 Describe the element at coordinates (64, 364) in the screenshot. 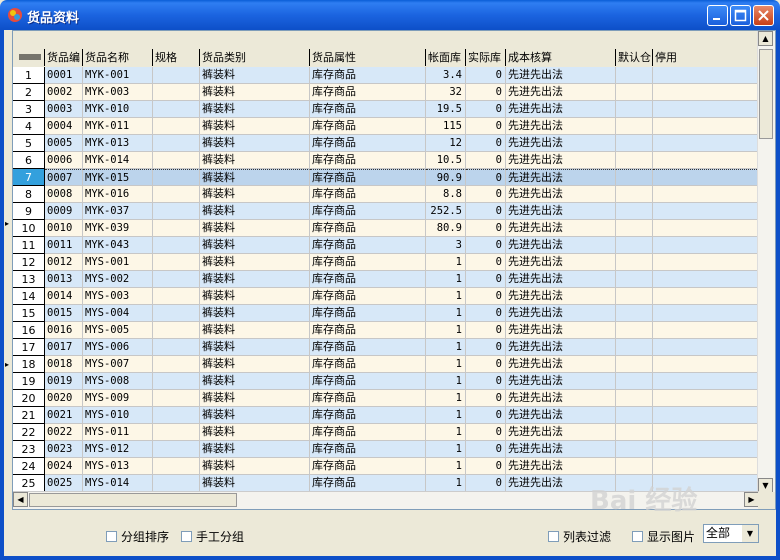

I see `table-cell: 0018` at that location.